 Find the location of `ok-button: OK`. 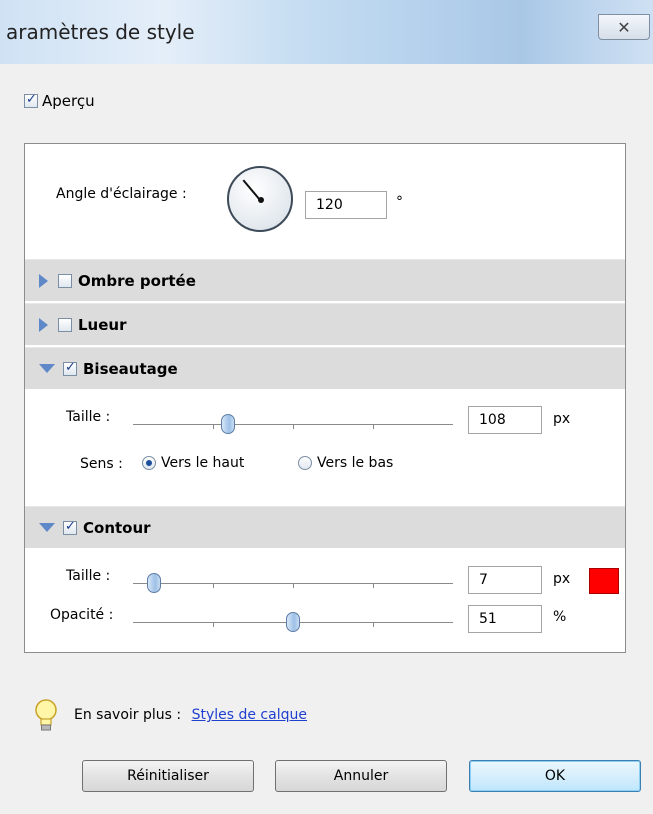

ok-button: OK is located at coordinates (555, 776).